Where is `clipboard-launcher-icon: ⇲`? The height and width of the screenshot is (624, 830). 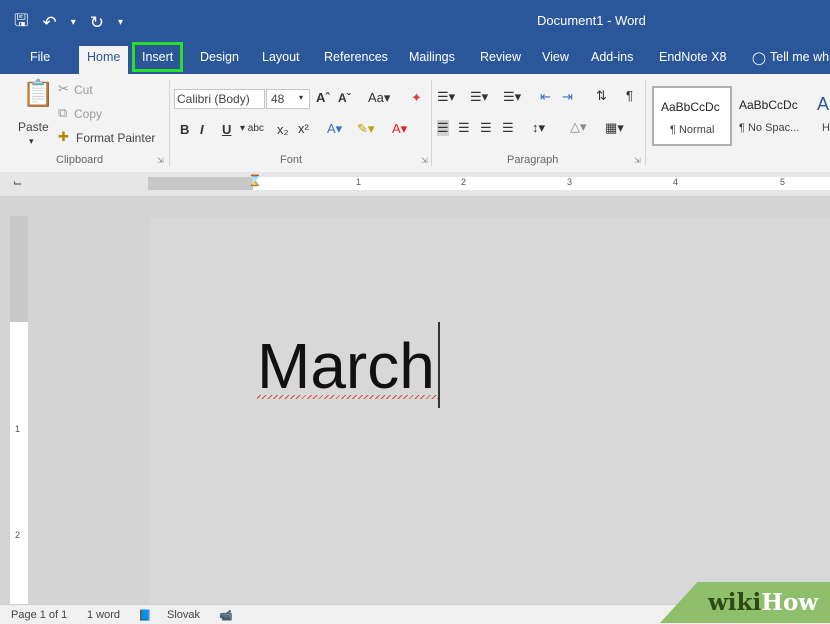
clipboard-launcher-icon: ⇲ is located at coordinates (160, 160).